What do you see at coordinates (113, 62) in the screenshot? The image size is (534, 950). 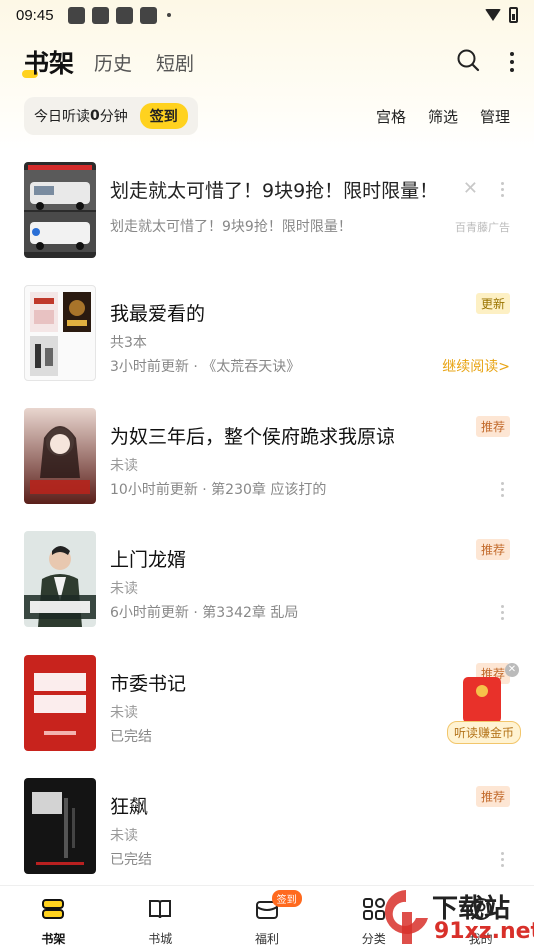 I see `tab-history: 历史` at bounding box center [113, 62].